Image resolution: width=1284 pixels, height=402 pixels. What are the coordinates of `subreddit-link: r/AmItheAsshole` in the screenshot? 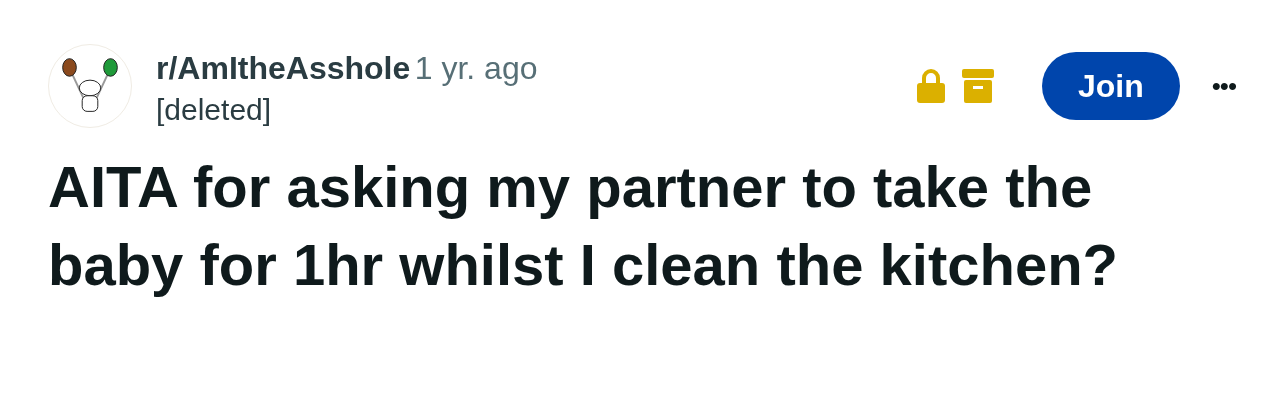 It's located at (283, 68).